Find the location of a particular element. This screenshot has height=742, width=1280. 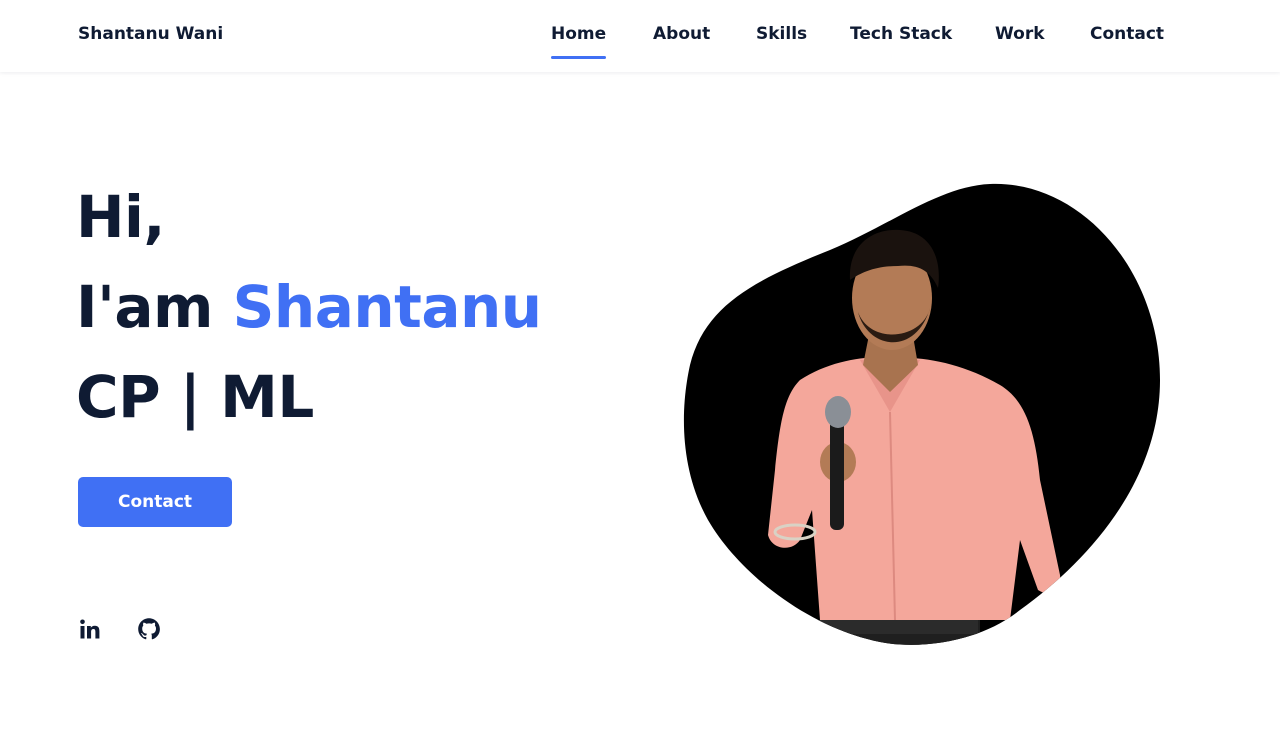

nav-contact: Contact is located at coordinates (1127, 34).